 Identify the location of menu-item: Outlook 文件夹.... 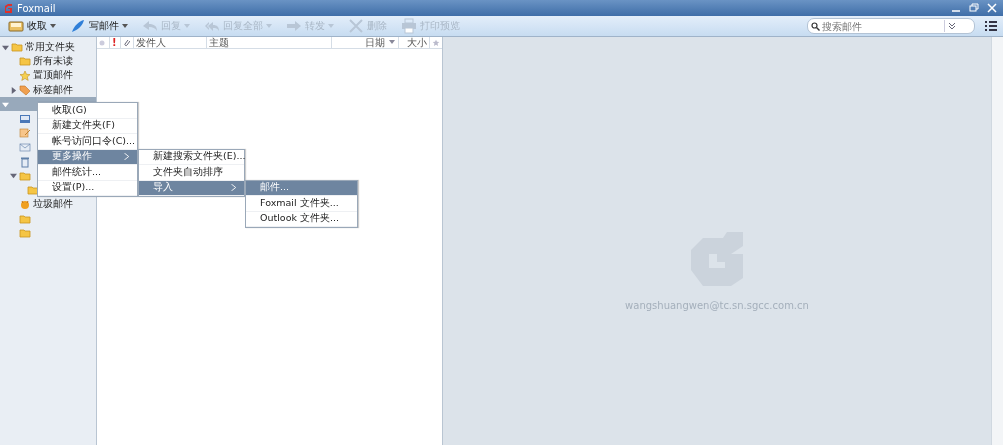
(301, 219).